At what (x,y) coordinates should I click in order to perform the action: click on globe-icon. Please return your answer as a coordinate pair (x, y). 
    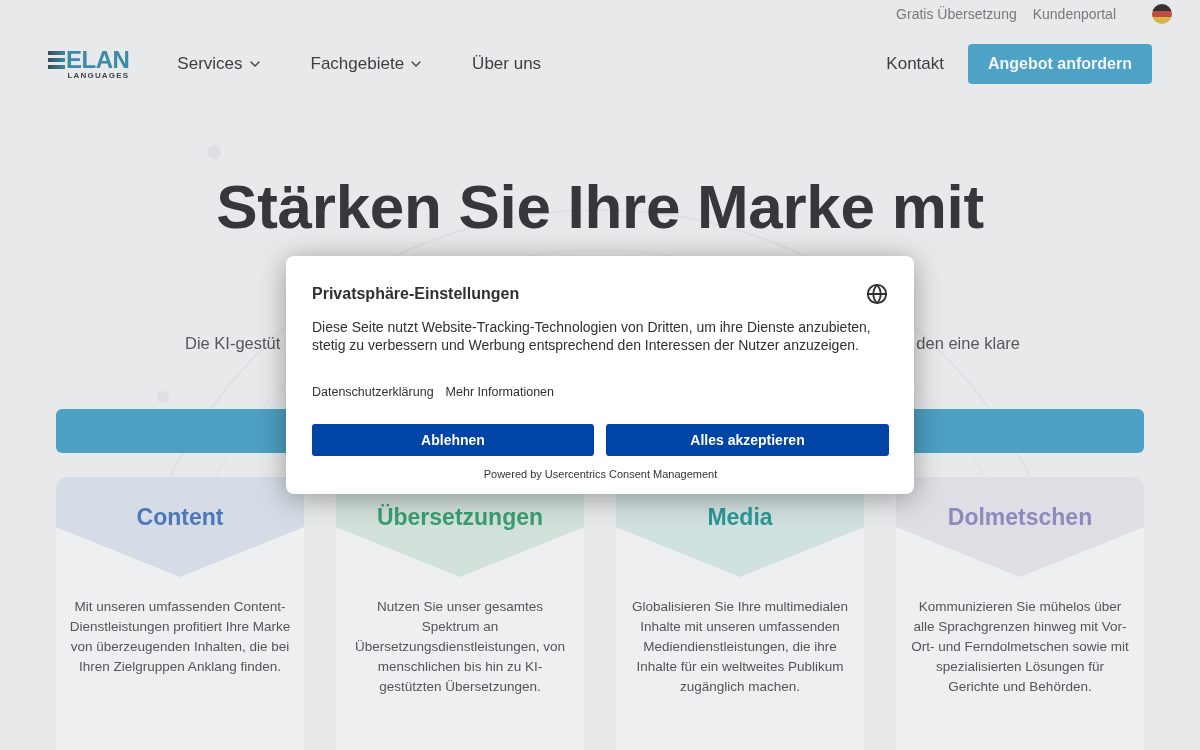
    Looking at the image, I should click on (877, 294).